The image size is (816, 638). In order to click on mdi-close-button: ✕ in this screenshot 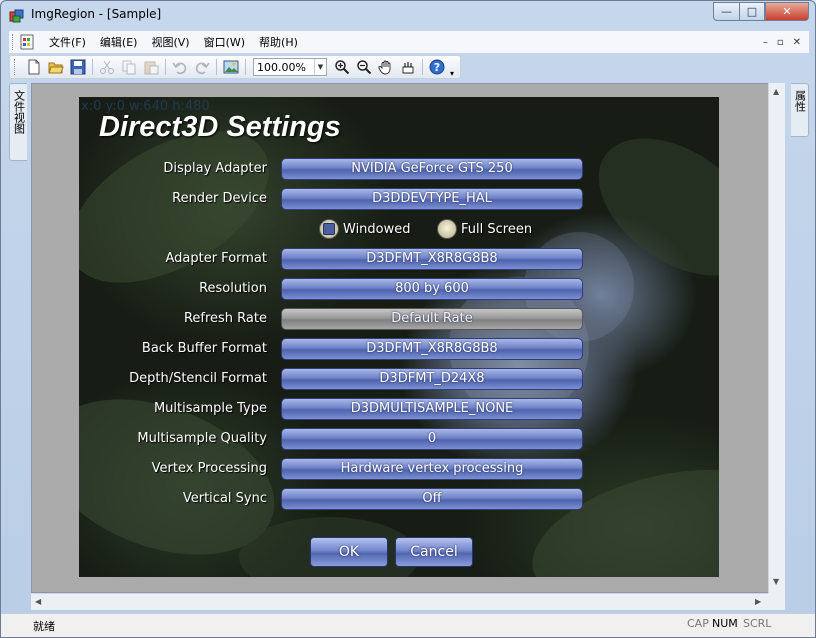, I will do `click(797, 42)`.